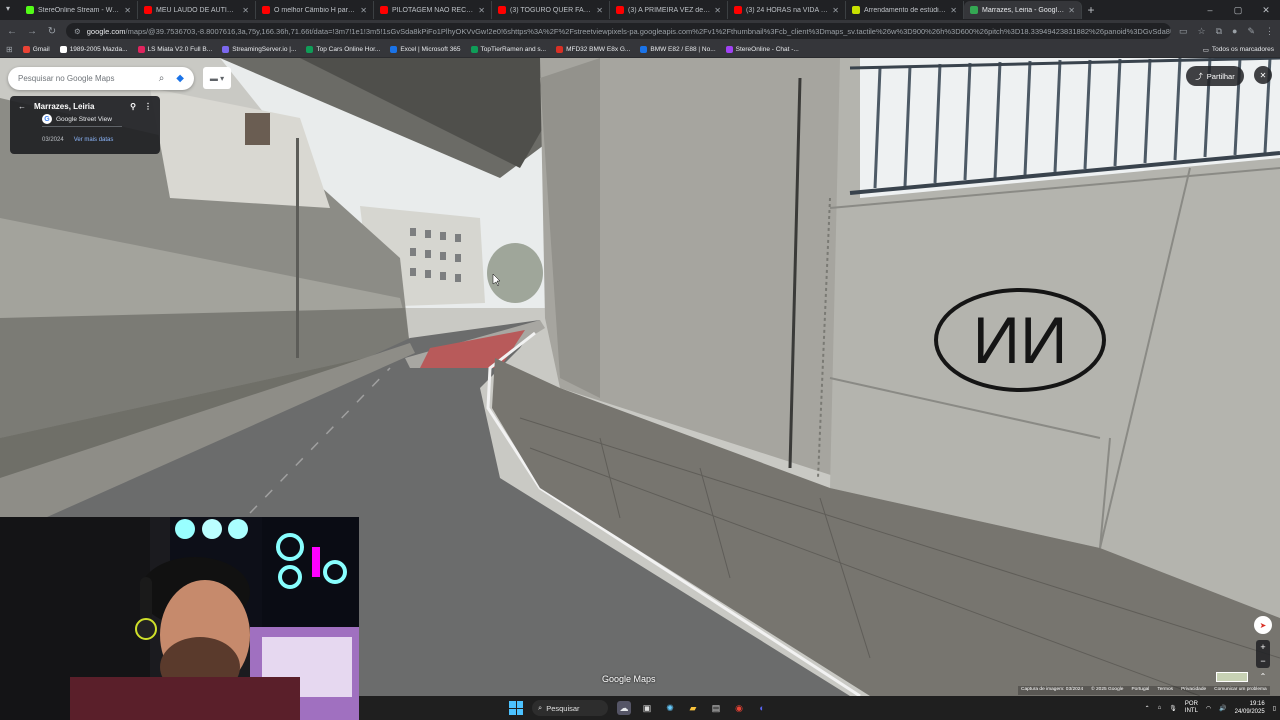 Image resolution: width=1280 pixels, height=720 pixels. Describe the element at coordinates (1263, 75) in the screenshot. I see `close-streetview-button: ✕` at that location.